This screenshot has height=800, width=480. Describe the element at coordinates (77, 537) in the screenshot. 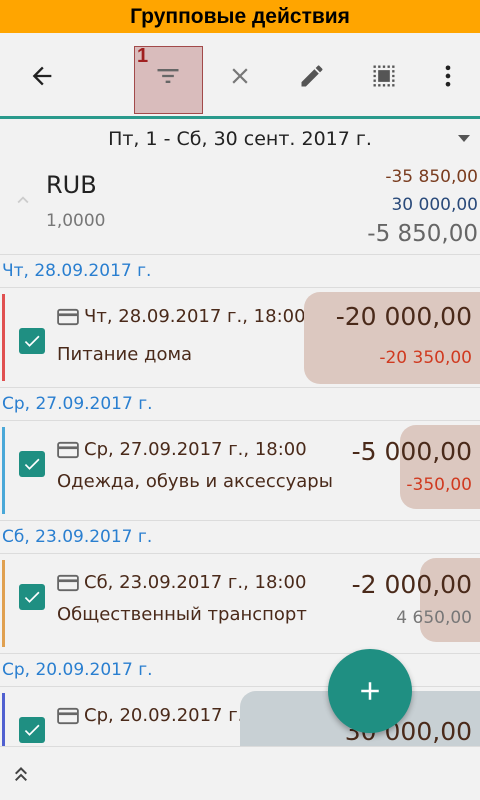

I see `date-header: Сб, 23.09.2017 г.` at that location.